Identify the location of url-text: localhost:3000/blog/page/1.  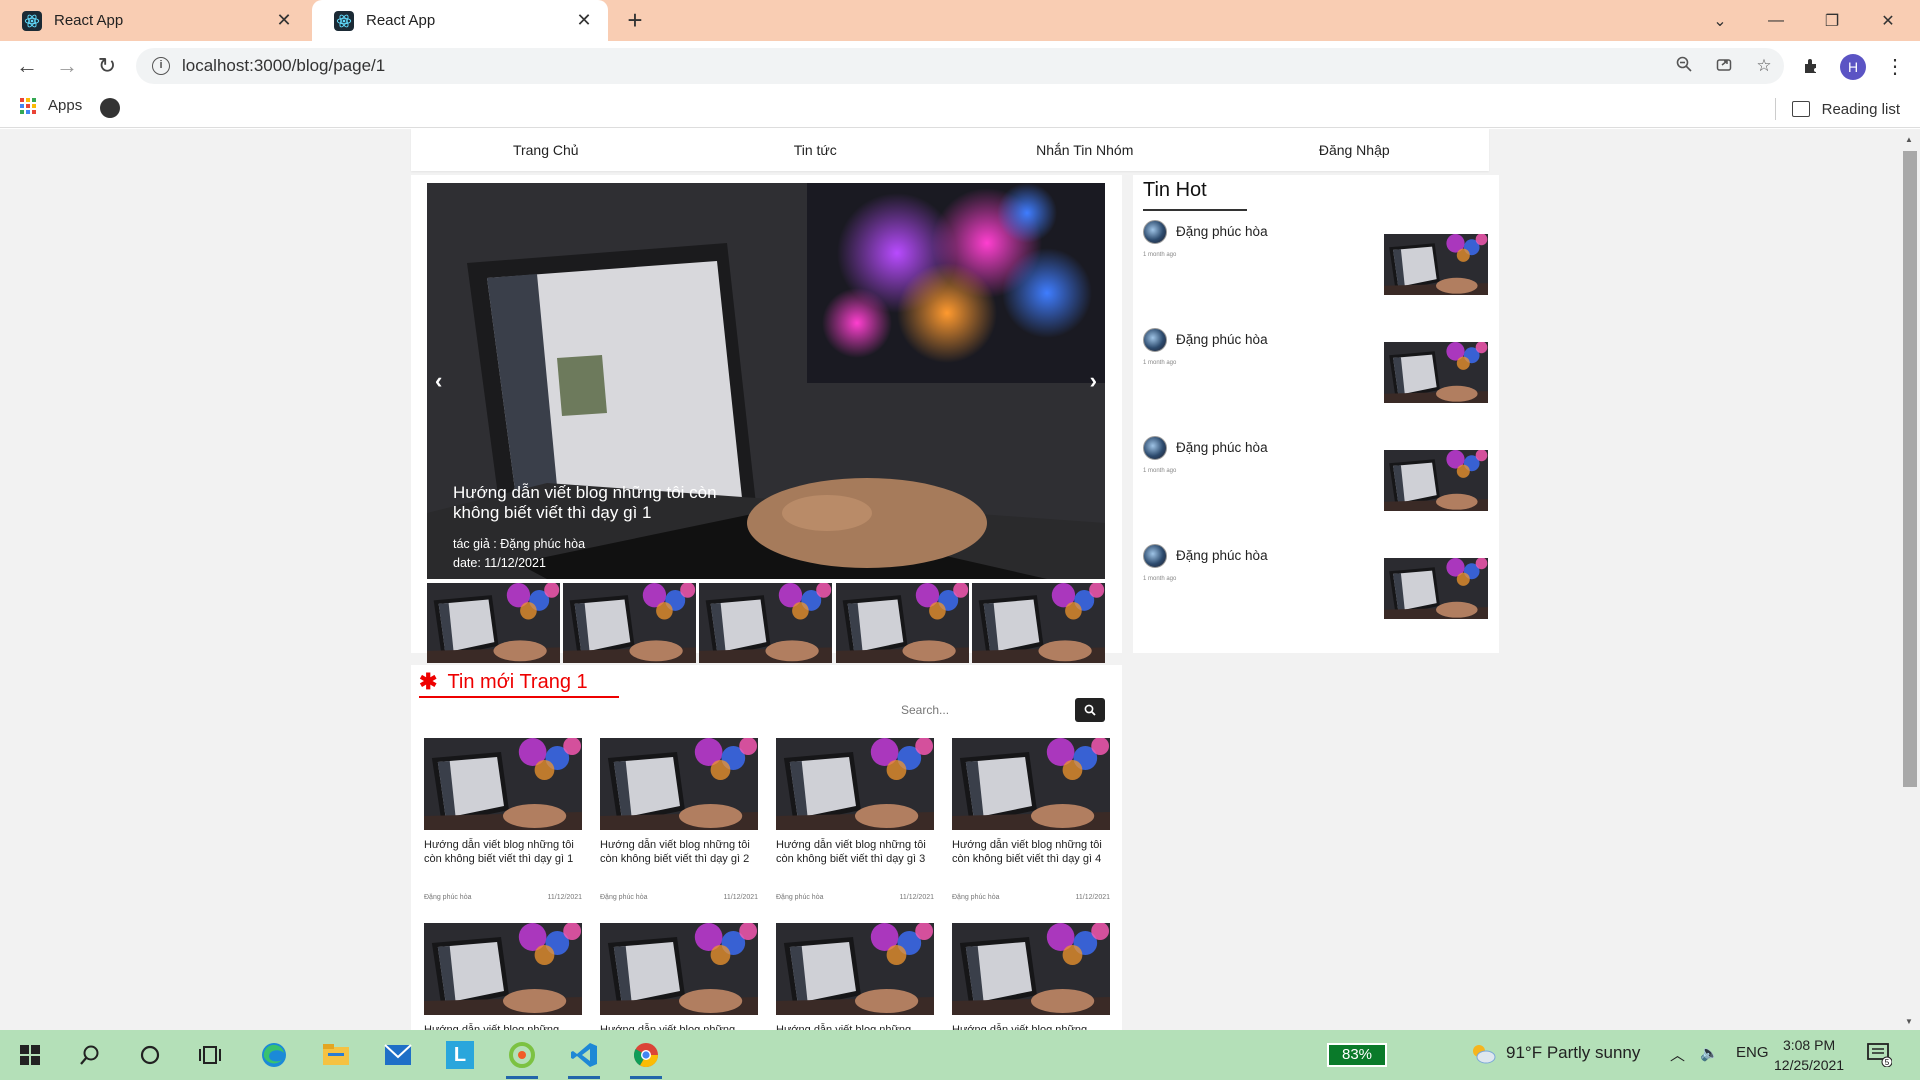
(923, 66).